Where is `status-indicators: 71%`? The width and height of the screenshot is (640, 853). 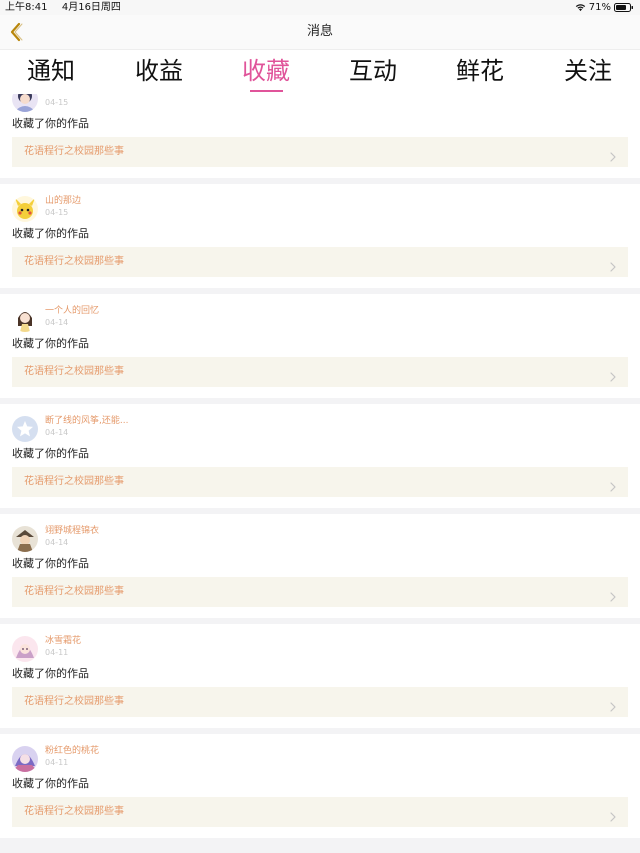 status-indicators: 71% is located at coordinates (604, 7).